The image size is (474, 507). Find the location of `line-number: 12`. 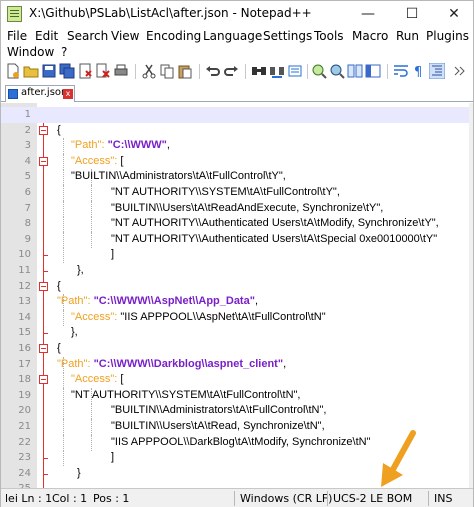

line-number: 12 is located at coordinates (24, 286).